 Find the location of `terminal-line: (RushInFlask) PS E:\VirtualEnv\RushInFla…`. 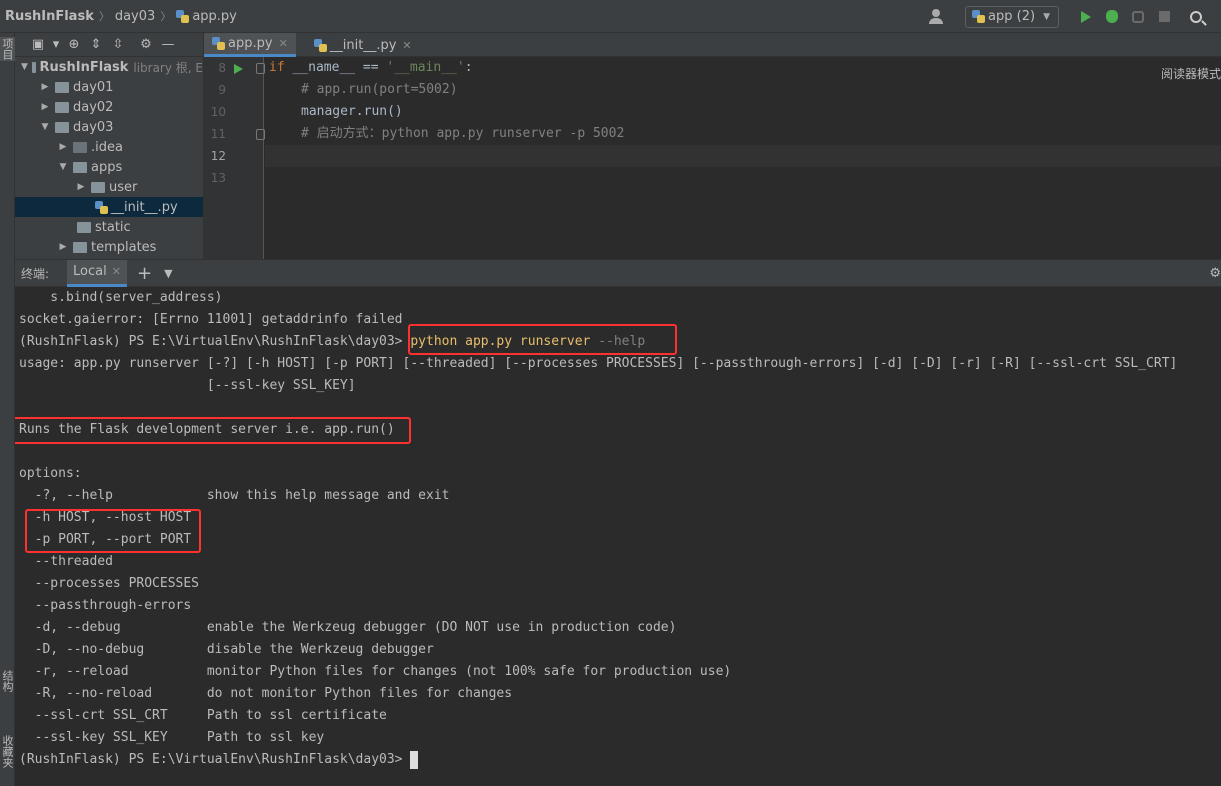

terminal-line: (RushInFlask) PS E:\VirtualEnv\RushInFla… is located at coordinates (219, 760).